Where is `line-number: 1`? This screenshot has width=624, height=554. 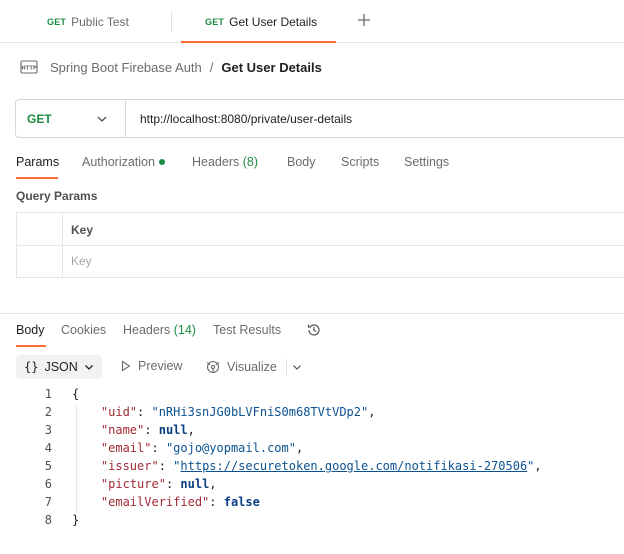 line-number: 1 is located at coordinates (48, 394).